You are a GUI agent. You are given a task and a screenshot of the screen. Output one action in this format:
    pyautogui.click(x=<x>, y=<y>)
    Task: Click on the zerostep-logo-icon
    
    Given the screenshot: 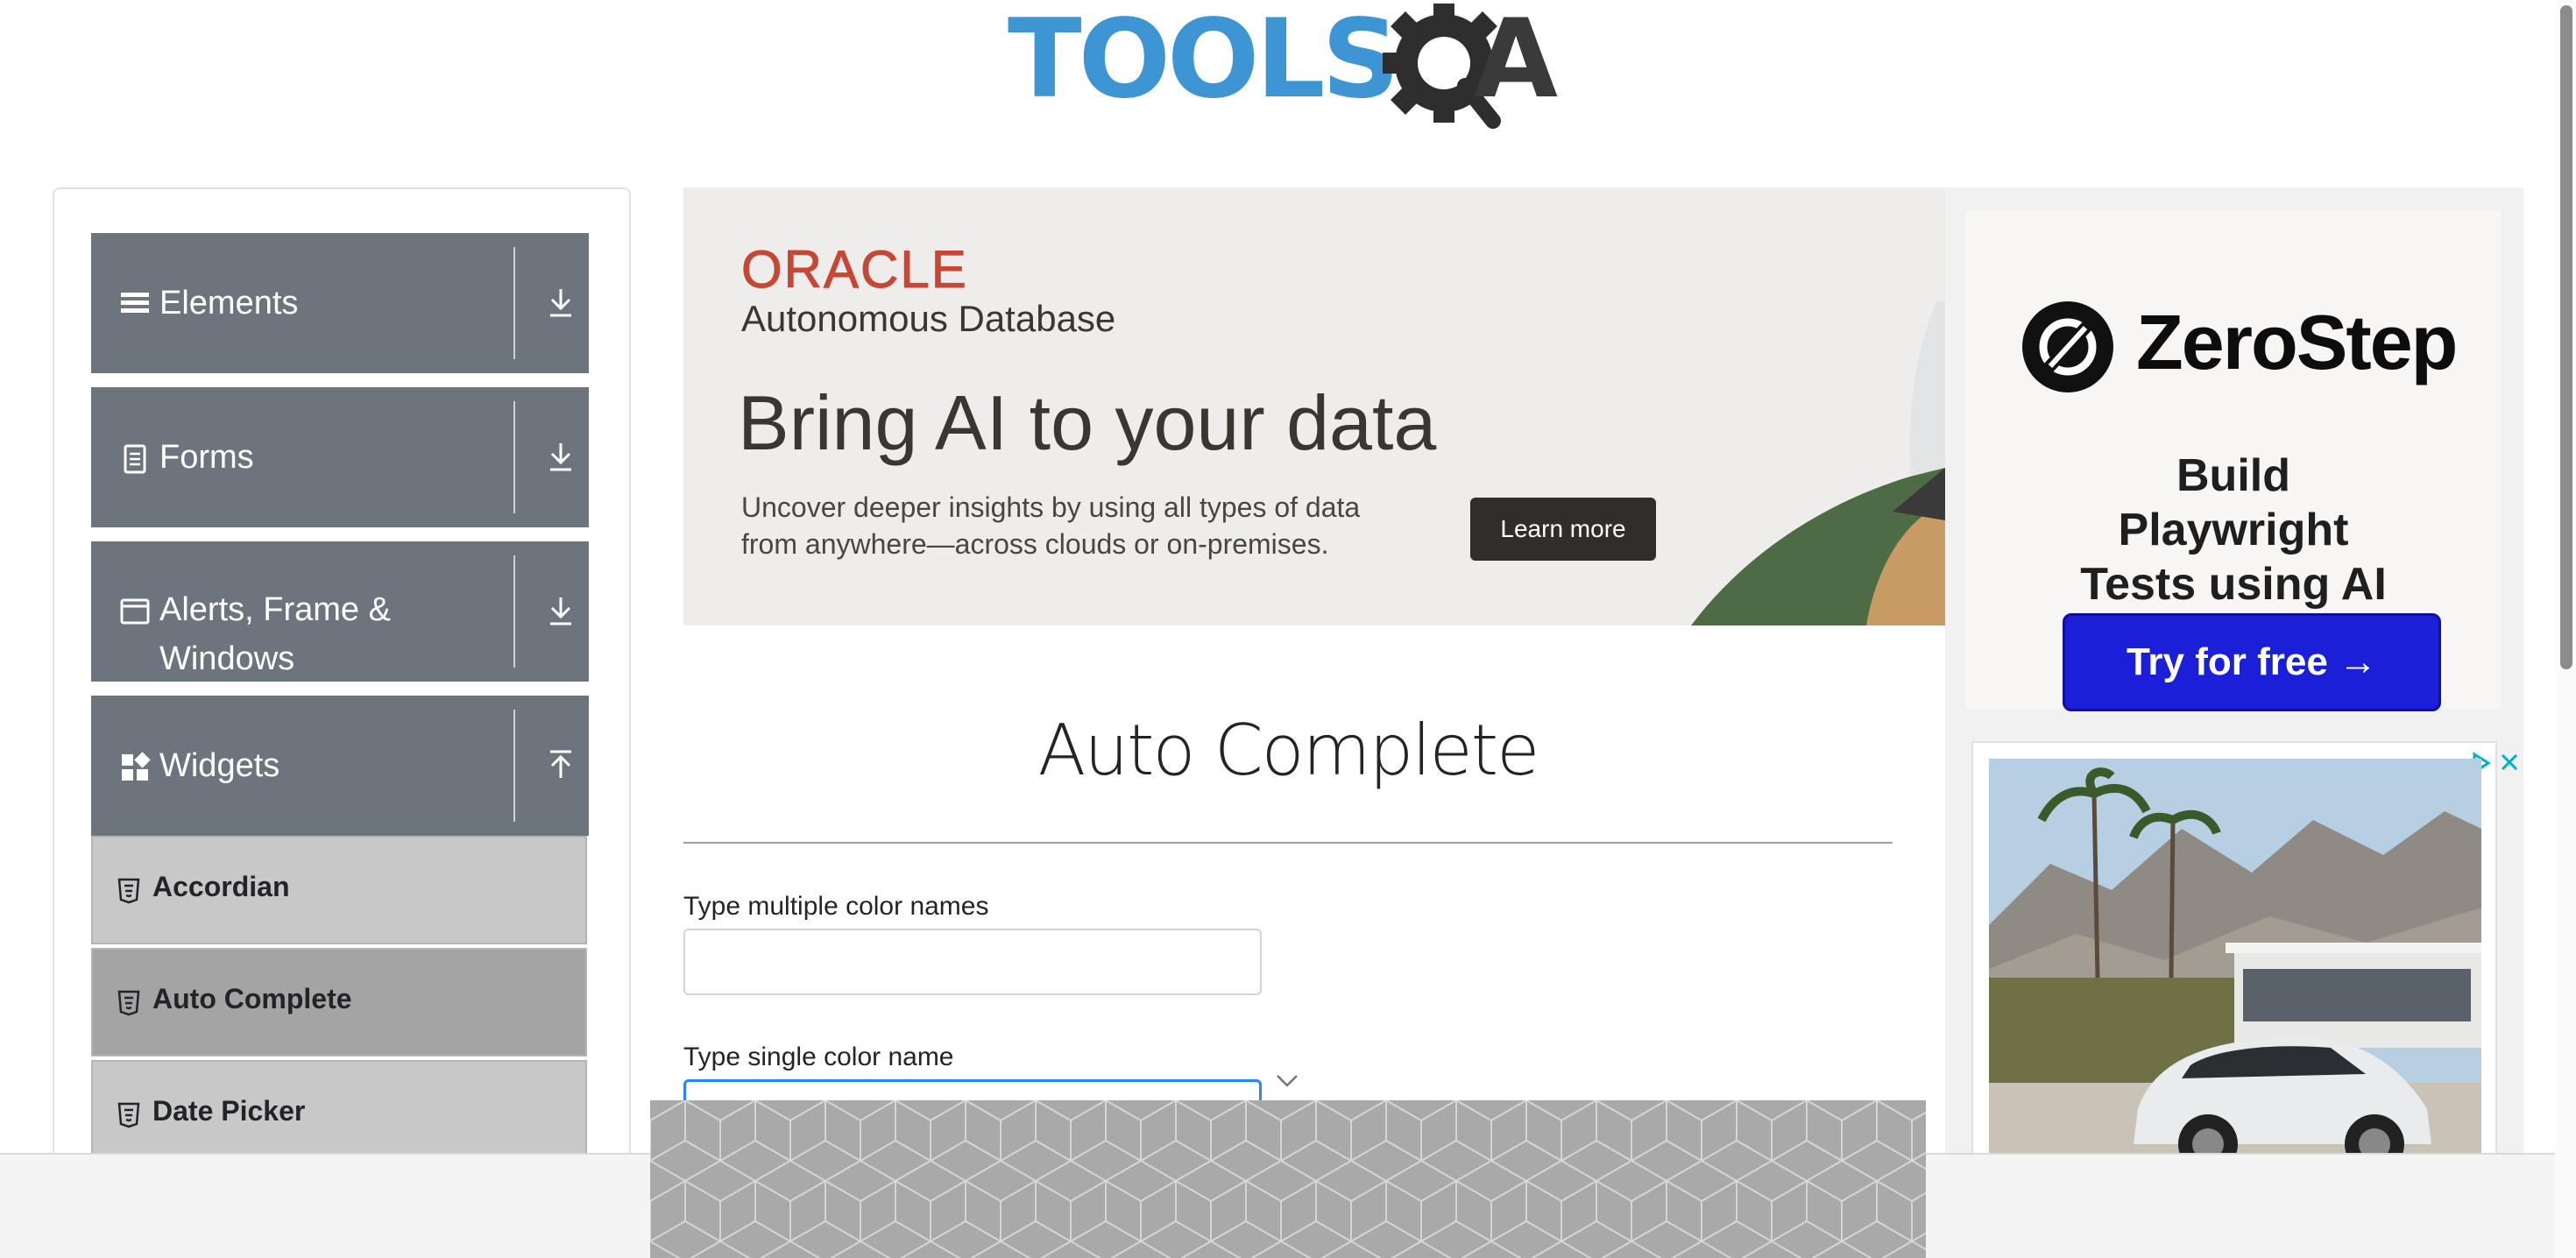 What is the action you would take?
    pyautogui.click(x=2067, y=346)
    